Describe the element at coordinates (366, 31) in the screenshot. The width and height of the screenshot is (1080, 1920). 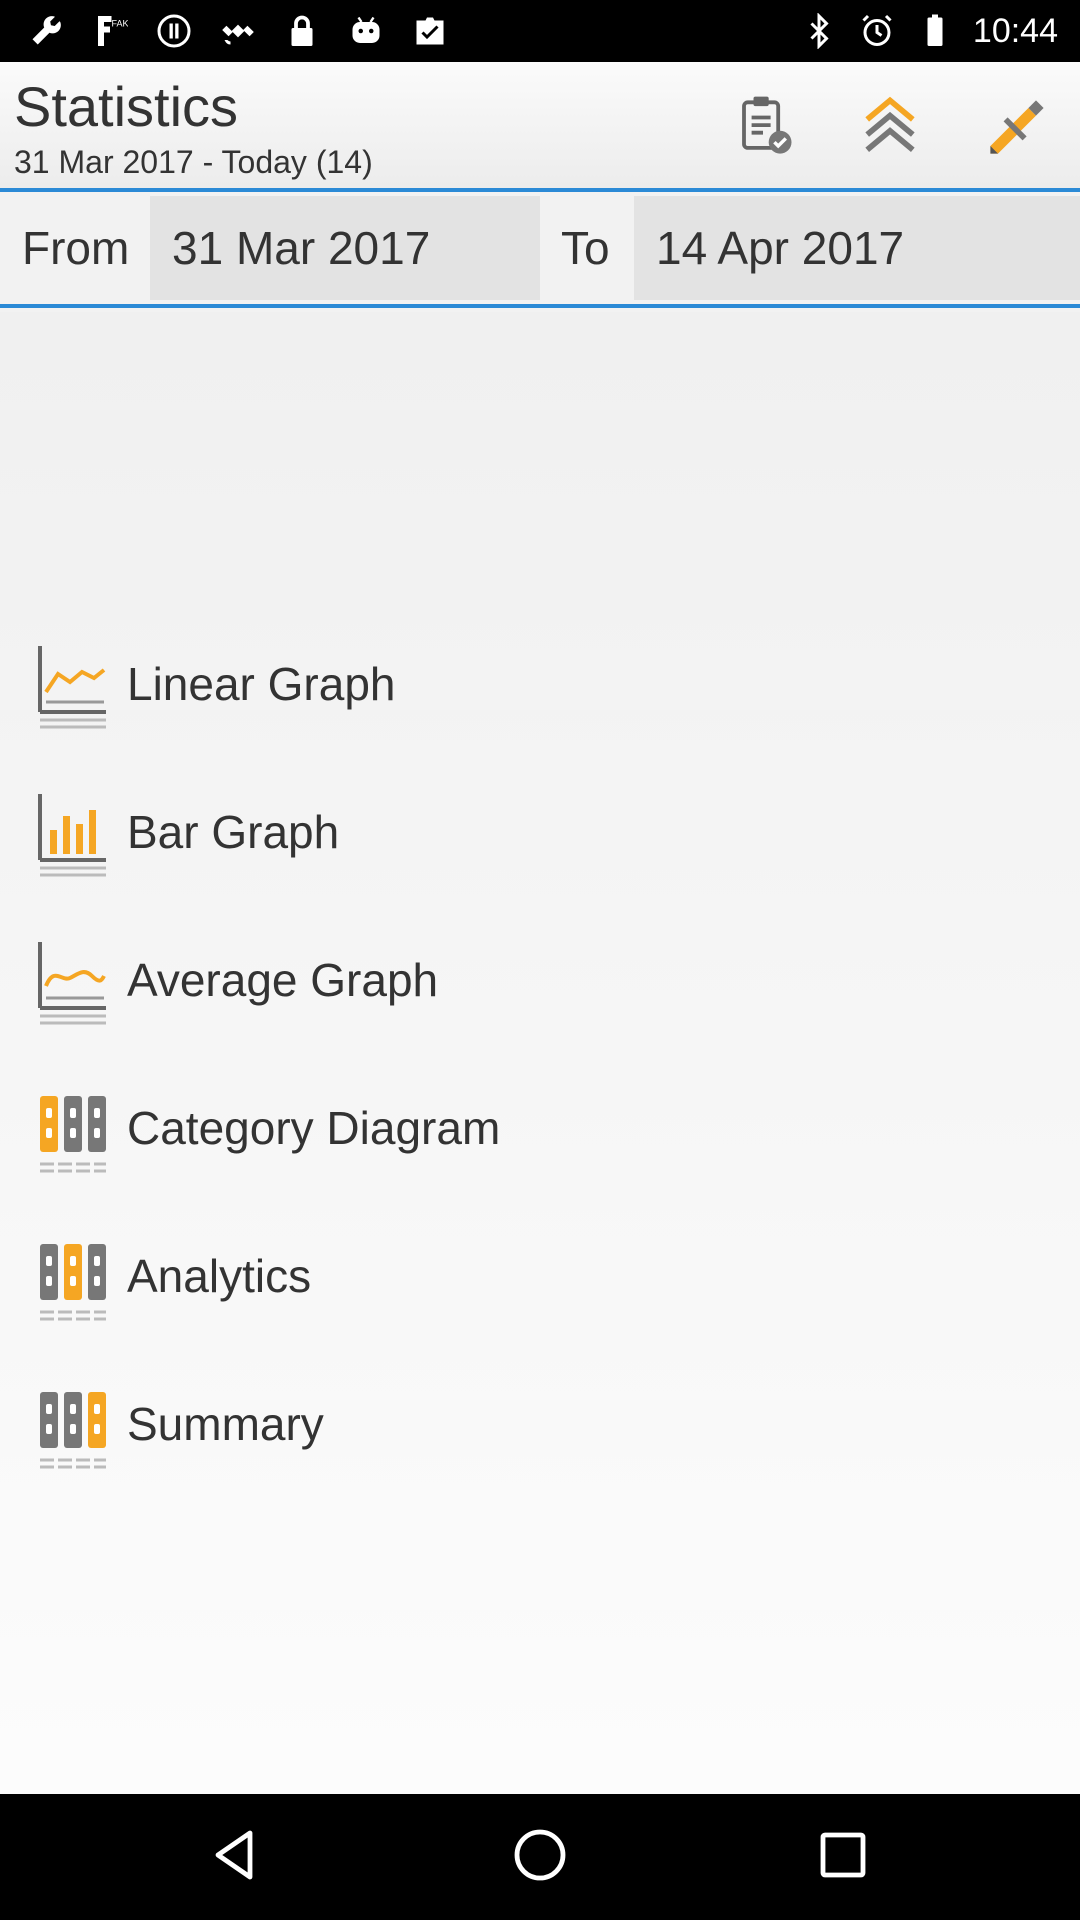
I see `android-icon` at that location.